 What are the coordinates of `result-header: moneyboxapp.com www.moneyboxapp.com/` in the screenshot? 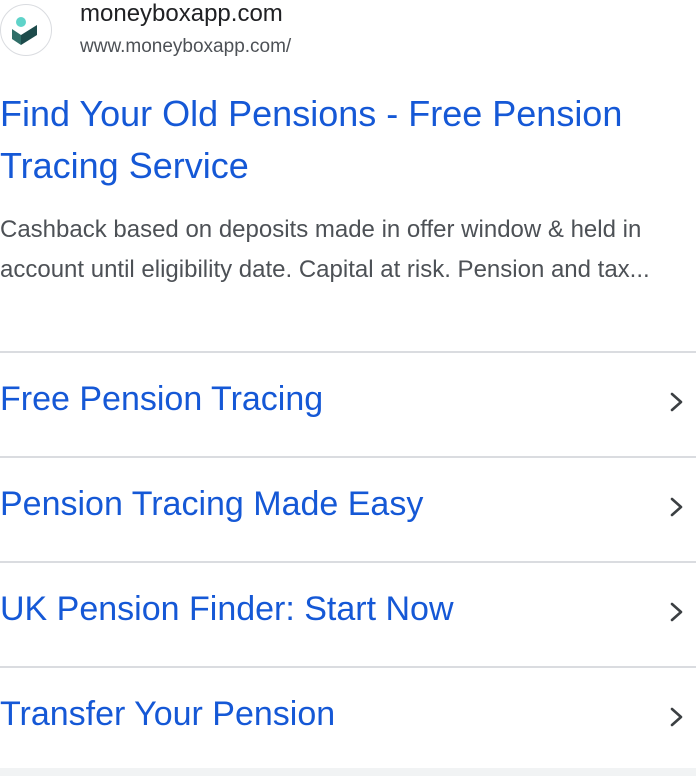 It's located at (348, 35).